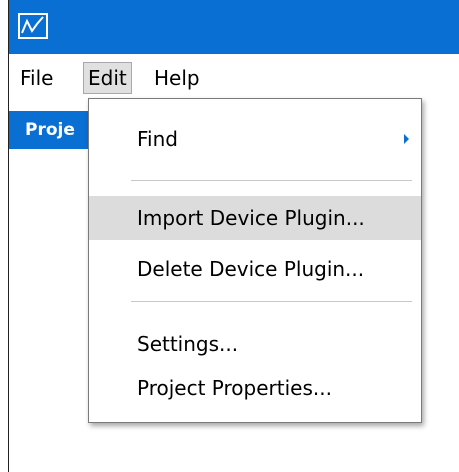 This screenshot has height=472, width=459. I want to click on menu-edit: Edit, so click(107, 78).